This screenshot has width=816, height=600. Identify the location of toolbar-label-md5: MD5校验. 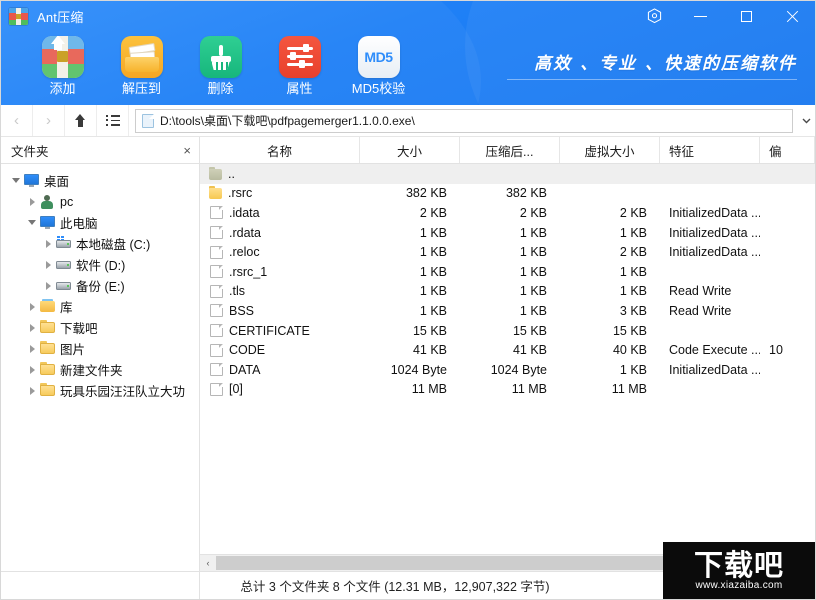
(378, 88).